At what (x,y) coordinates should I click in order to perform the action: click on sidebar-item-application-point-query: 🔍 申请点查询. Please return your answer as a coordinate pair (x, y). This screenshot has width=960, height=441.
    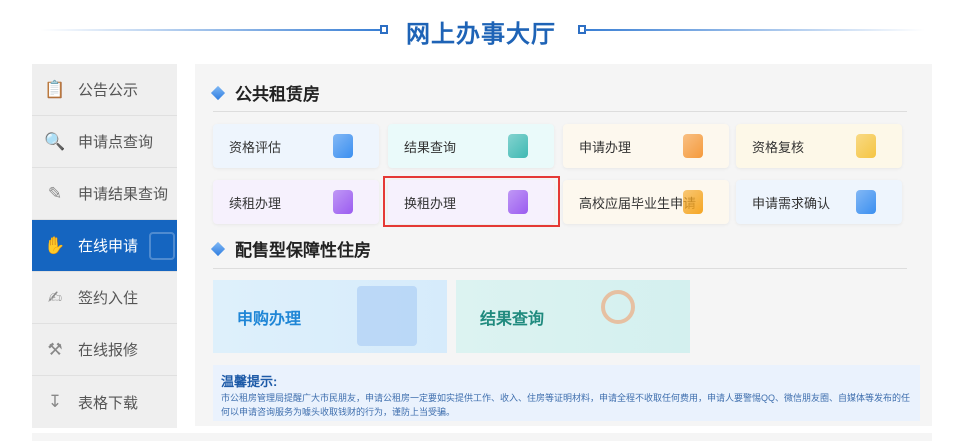
    Looking at the image, I should click on (104, 142).